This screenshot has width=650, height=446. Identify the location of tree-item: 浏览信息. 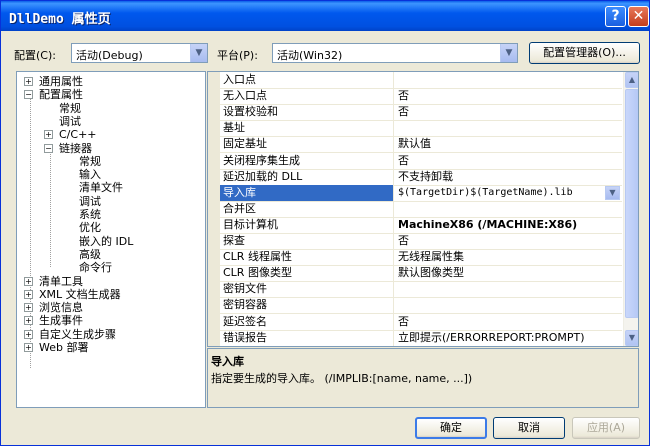
(61, 307).